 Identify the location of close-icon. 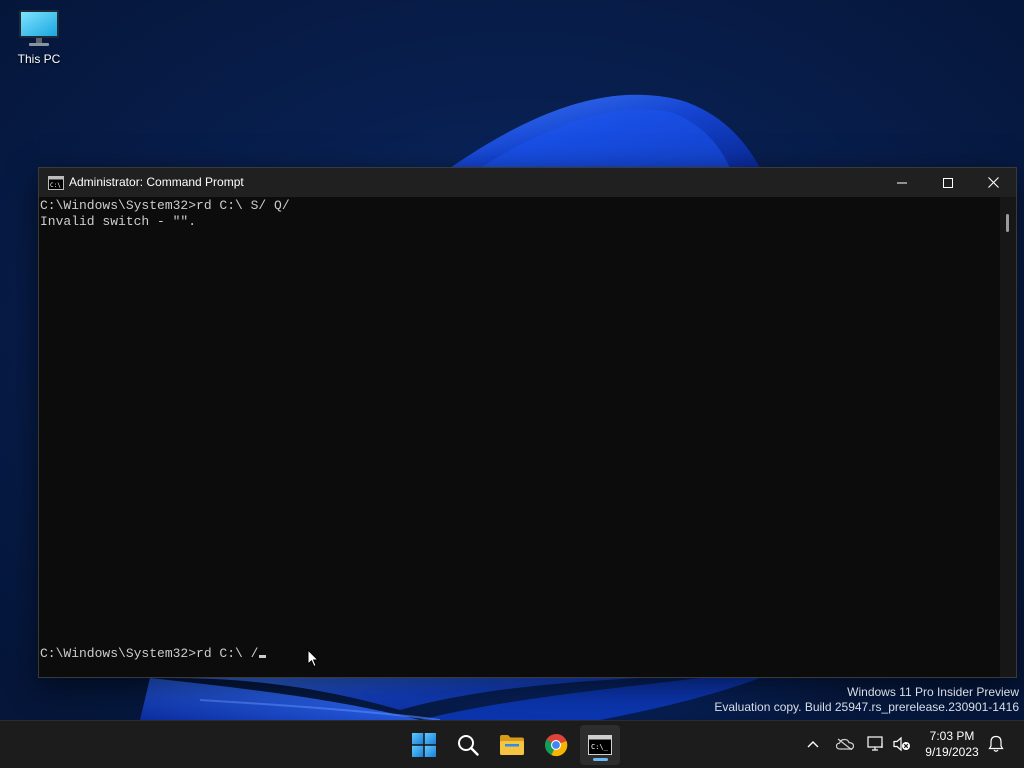
(993, 182).